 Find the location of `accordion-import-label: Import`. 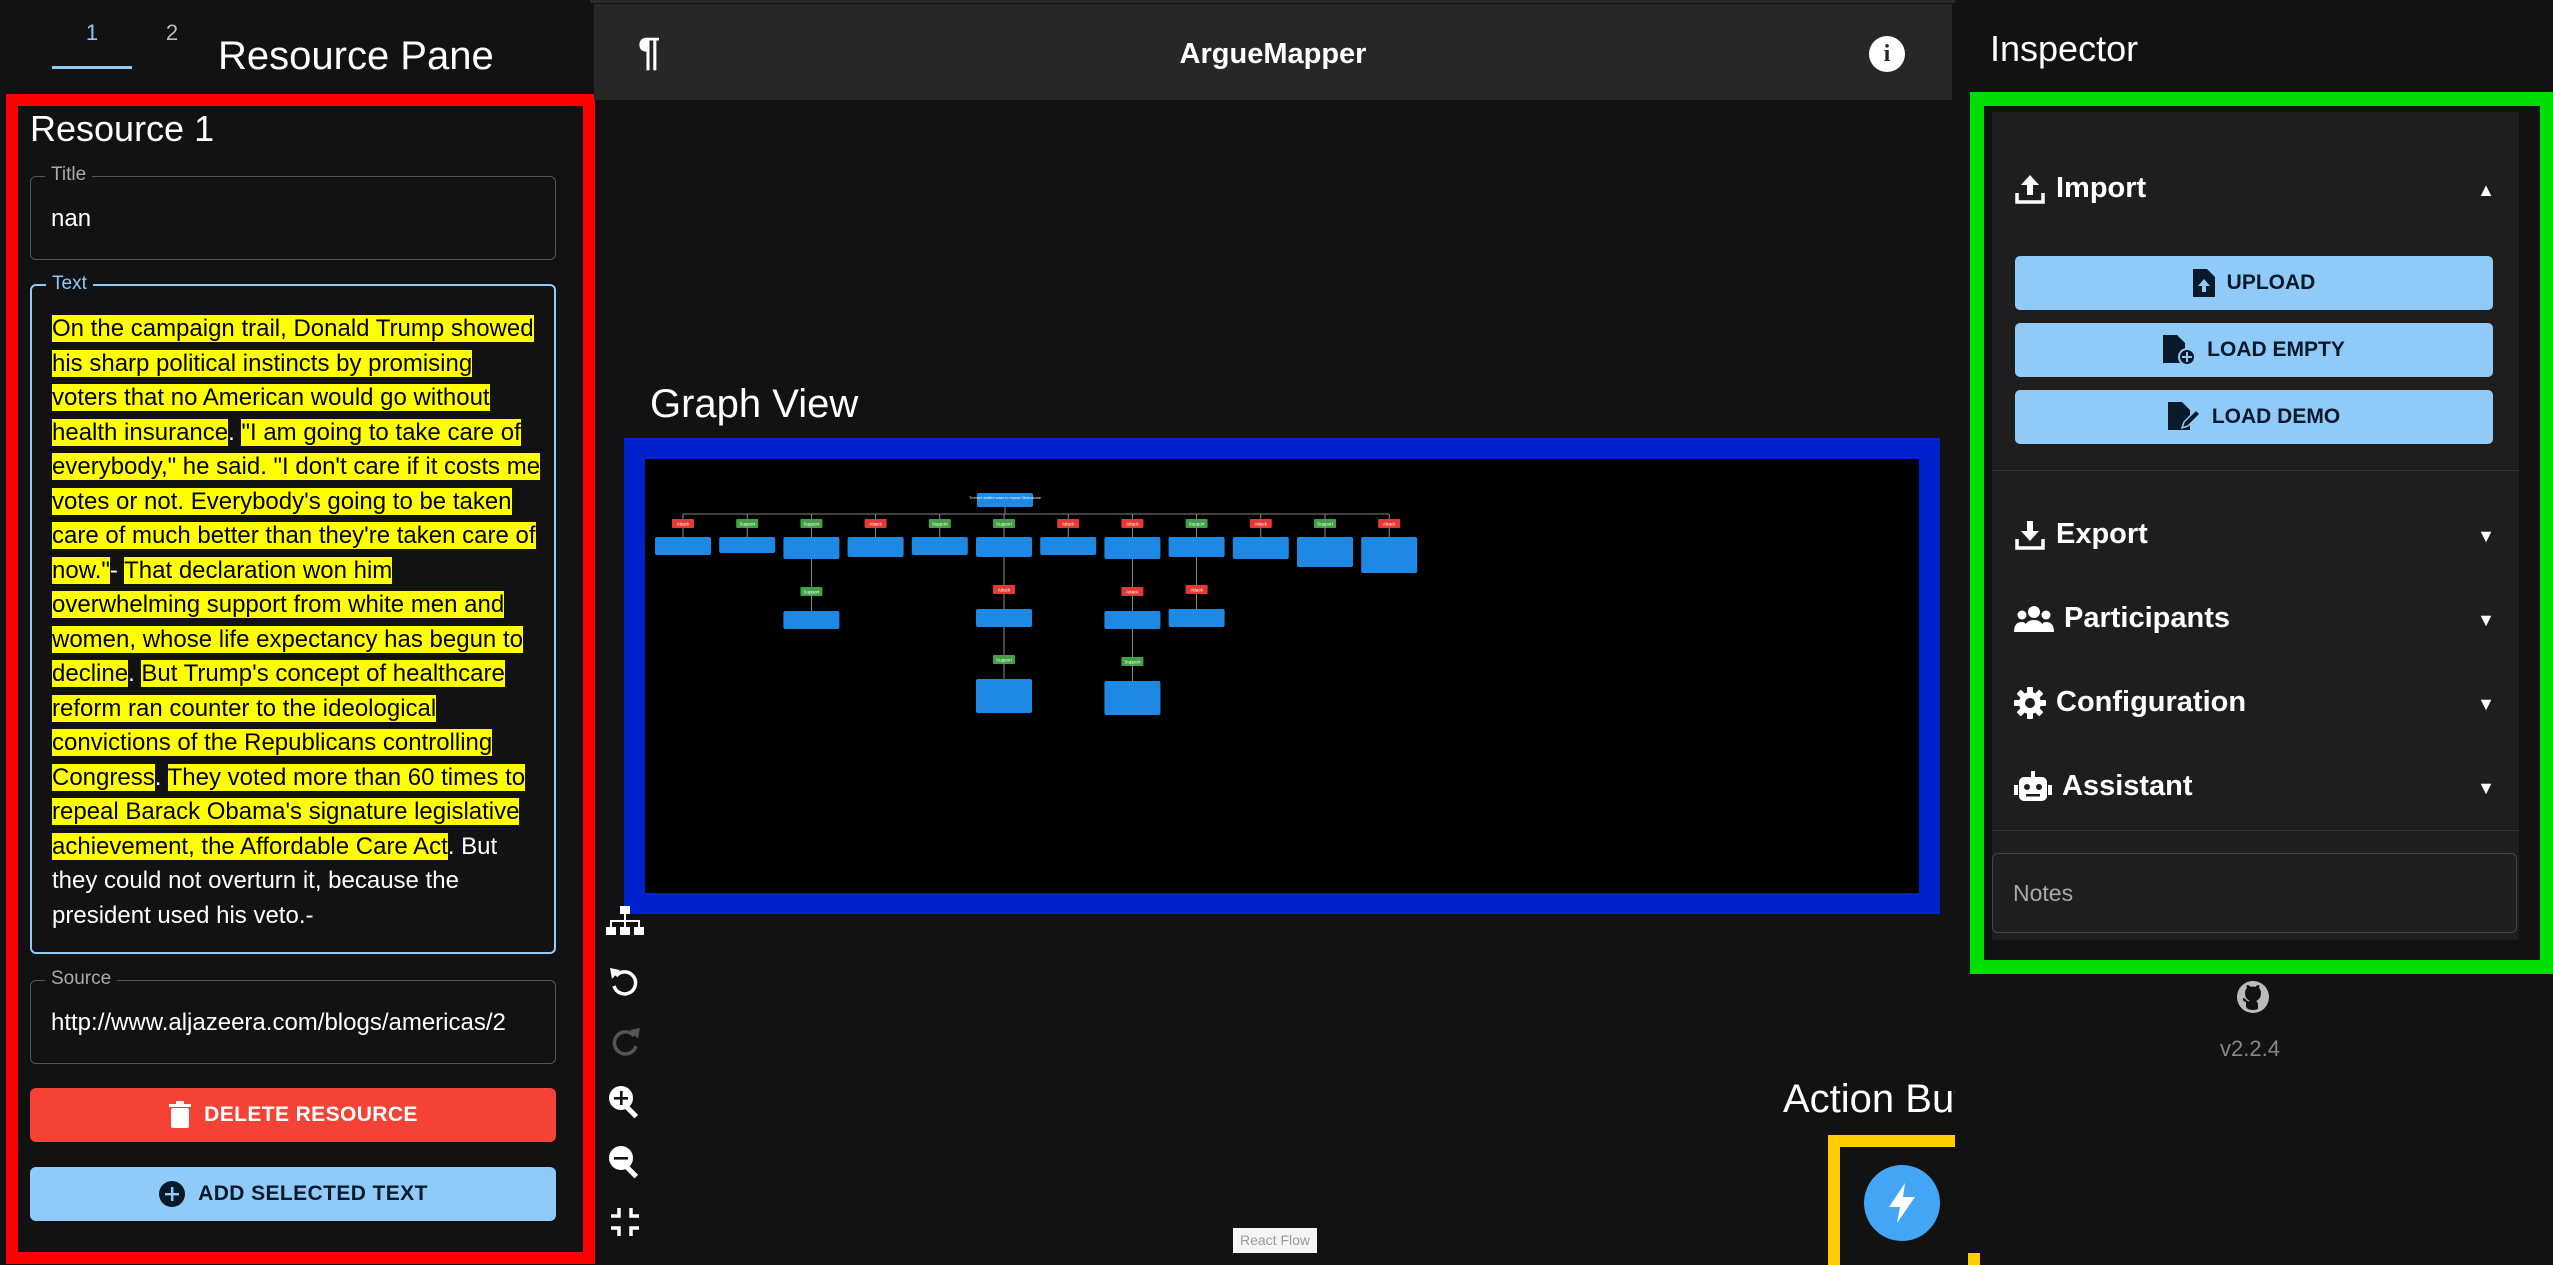

accordion-import-label: Import is located at coordinates (2101, 188).